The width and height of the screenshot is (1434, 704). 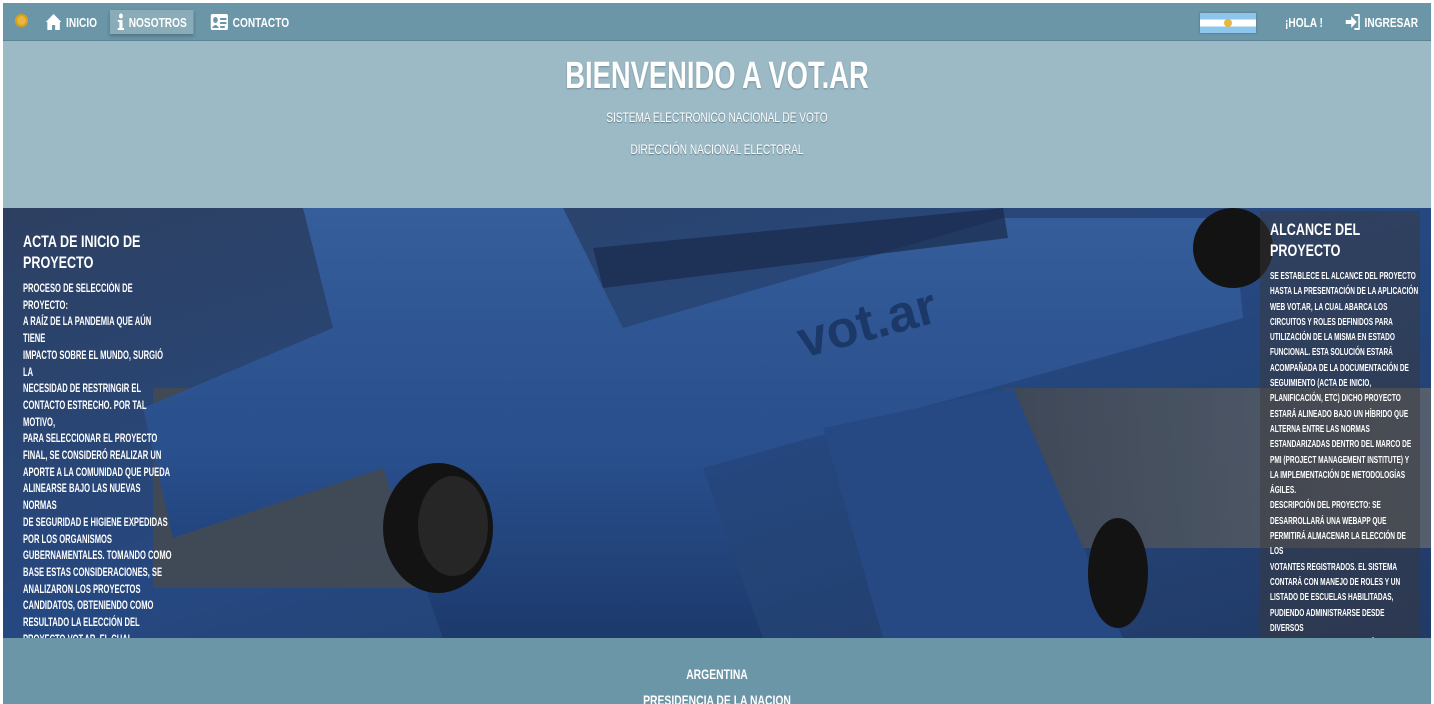 I want to click on info-icon, so click(x=121, y=21).